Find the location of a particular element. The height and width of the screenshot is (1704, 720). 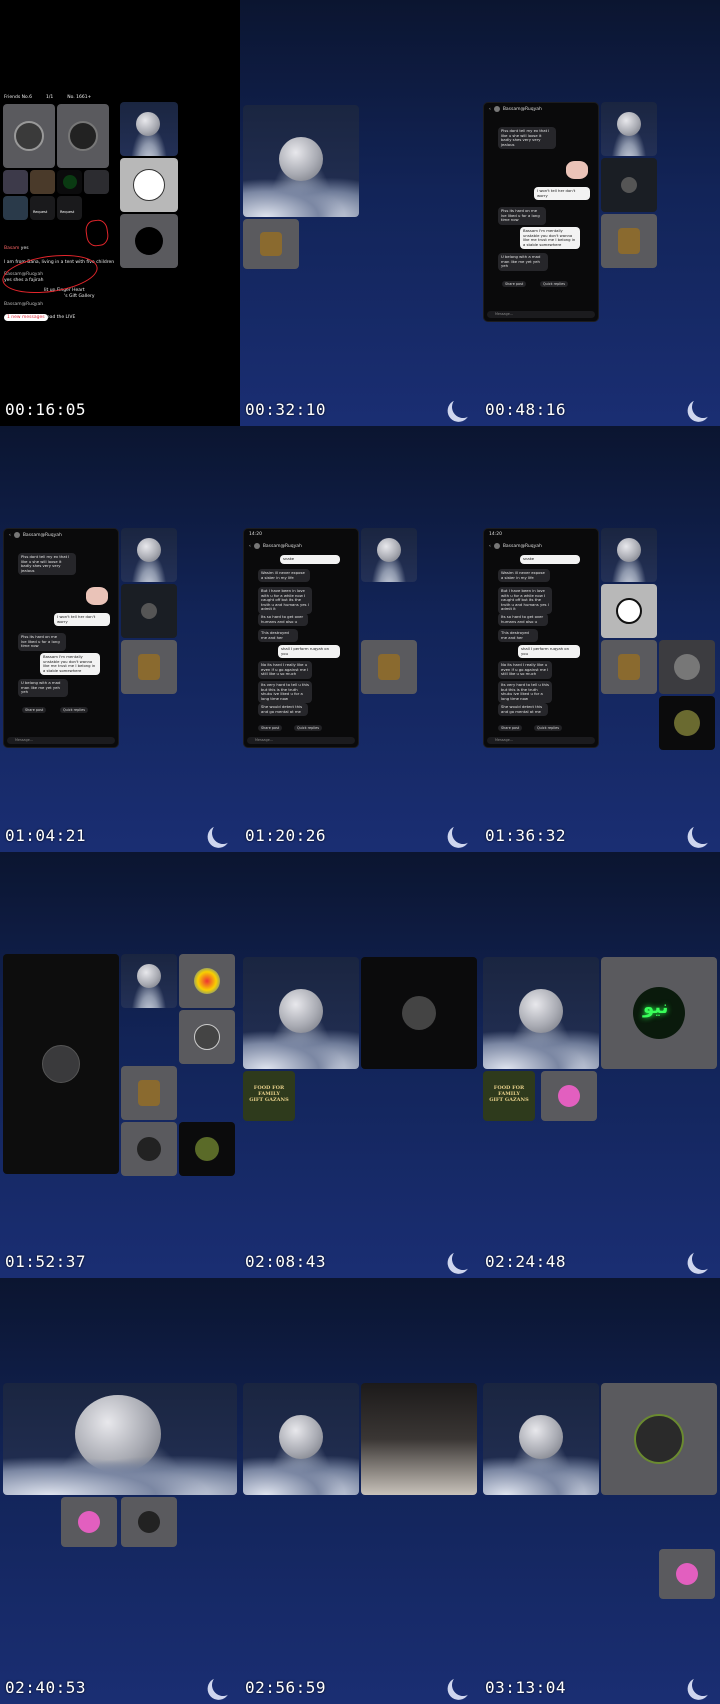

frame-9: نيو FOOD FOR FAMILY GIFT GAZANS 02:24:48 is located at coordinates (600, 1065).